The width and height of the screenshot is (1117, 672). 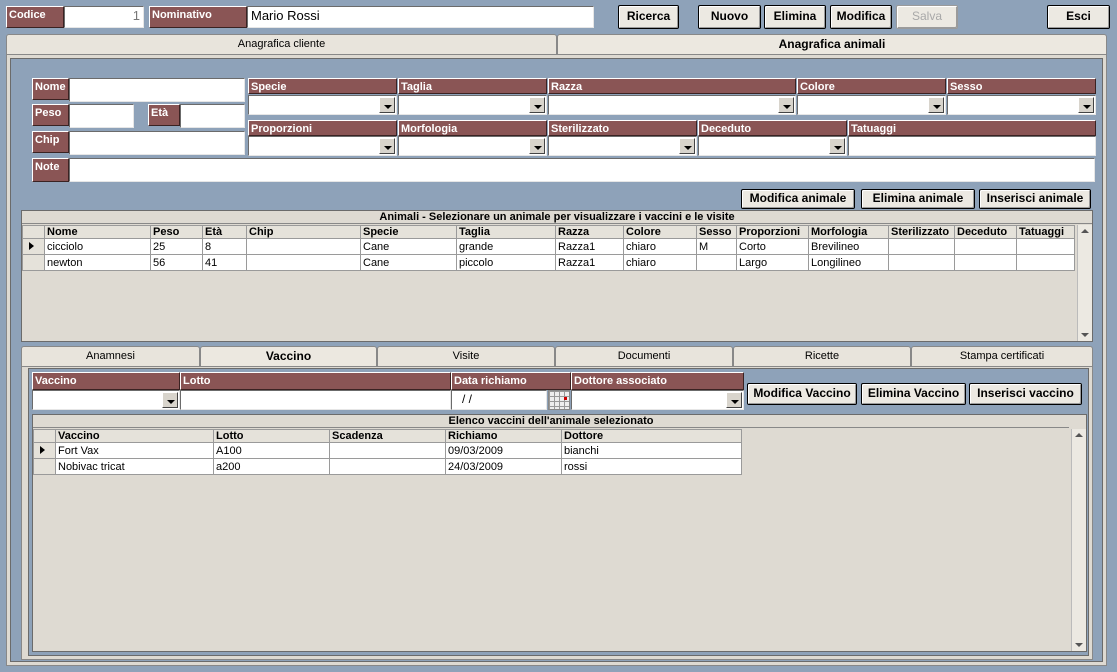 What do you see at coordinates (1078, 17) in the screenshot?
I see `esci-button: Esci` at bounding box center [1078, 17].